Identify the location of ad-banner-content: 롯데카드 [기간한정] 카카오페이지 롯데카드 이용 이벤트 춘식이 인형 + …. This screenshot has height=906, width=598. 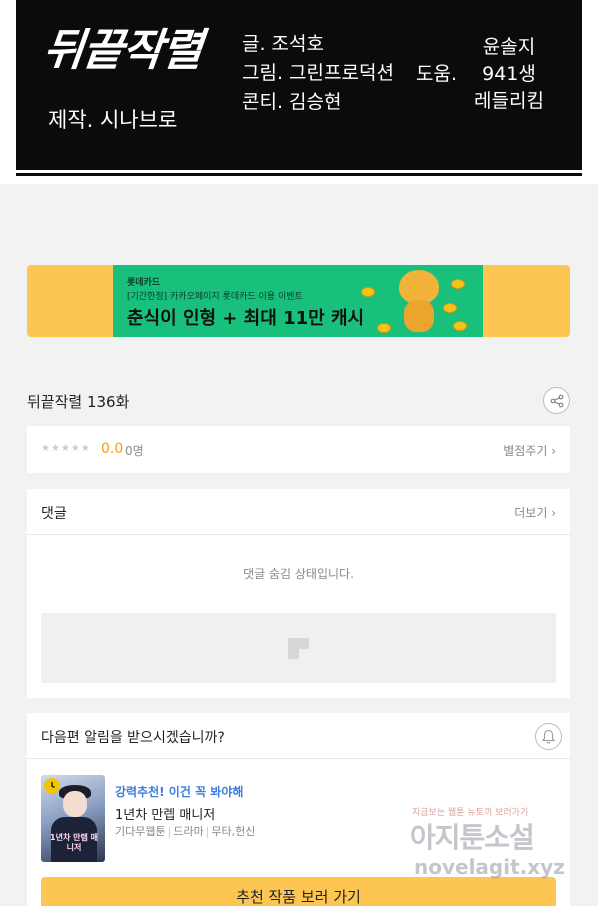
(298, 301).